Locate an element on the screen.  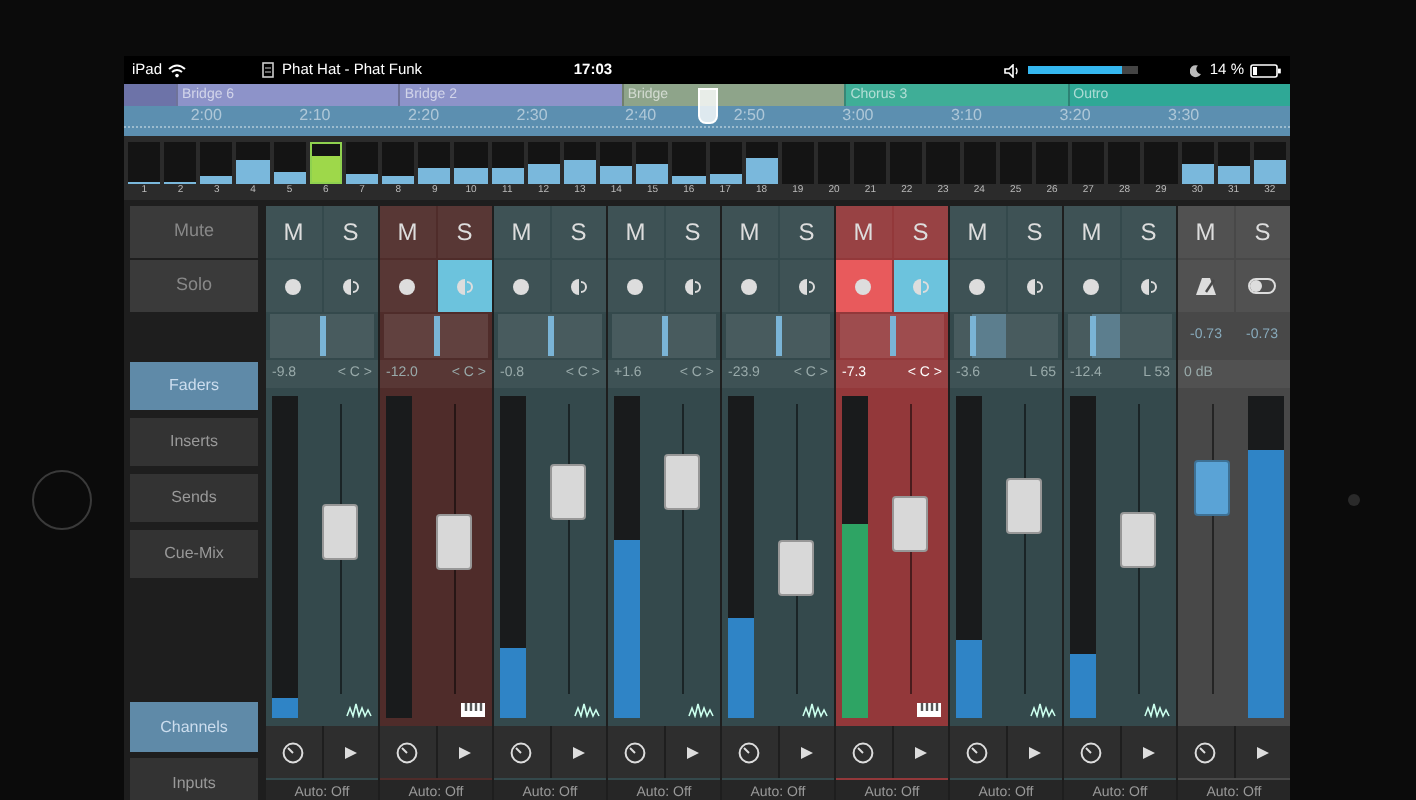
volume-slider is located at coordinates (1082, 70).